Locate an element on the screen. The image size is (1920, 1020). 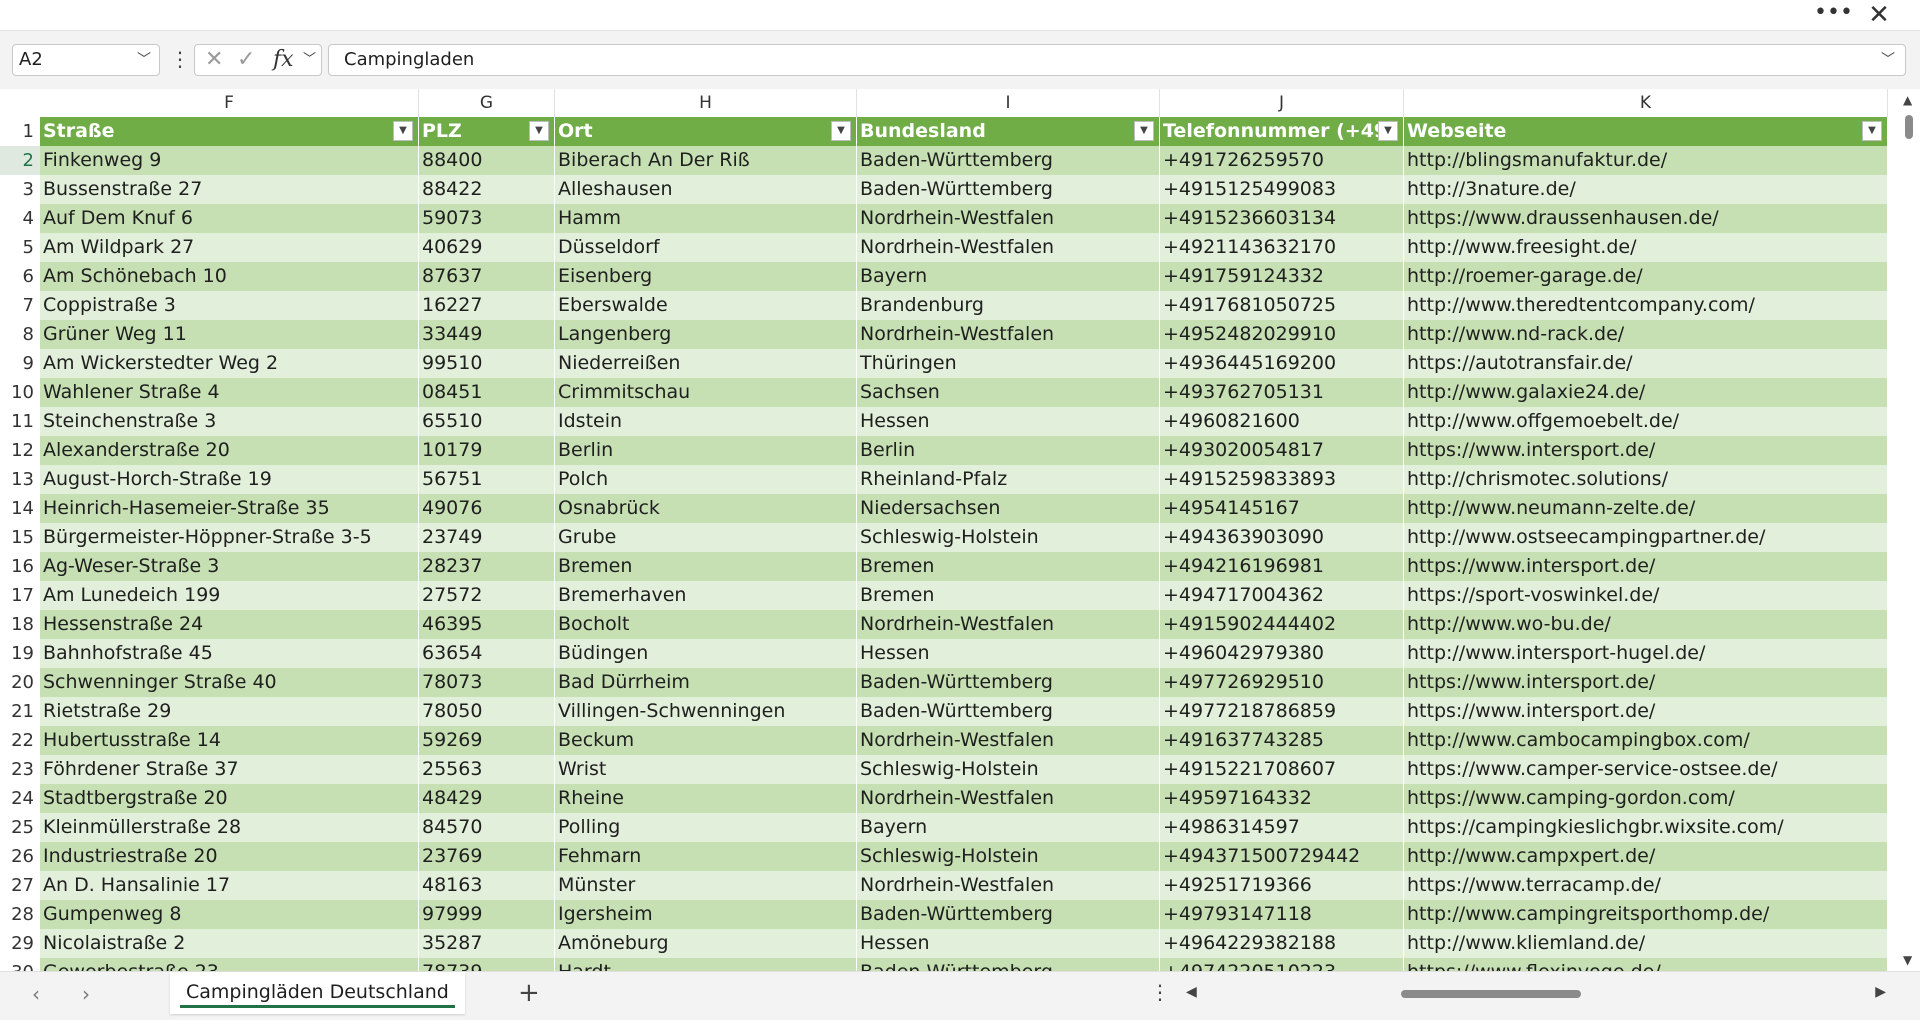
table-cell: http://www.kliemland.de/ is located at coordinates (1646, 943).